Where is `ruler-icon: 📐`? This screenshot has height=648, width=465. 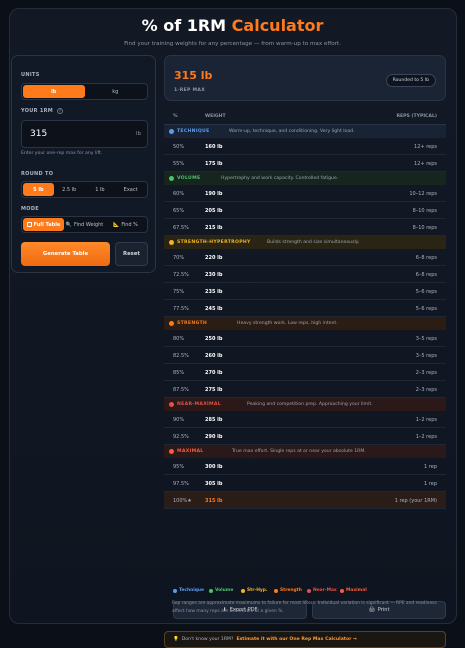 ruler-icon: 📐 is located at coordinates (116, 224).